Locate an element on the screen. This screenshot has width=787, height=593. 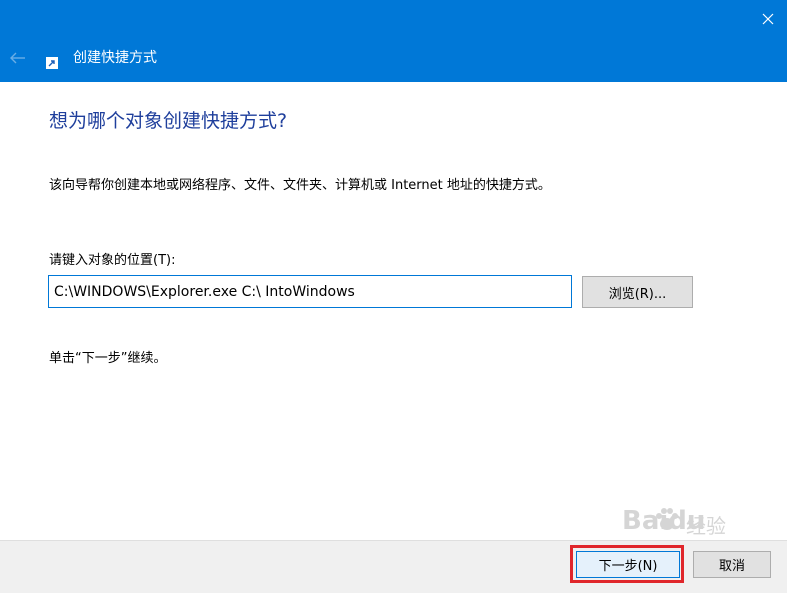
title-bar: 创建快捷方式 is located at coordinates (393, 41).